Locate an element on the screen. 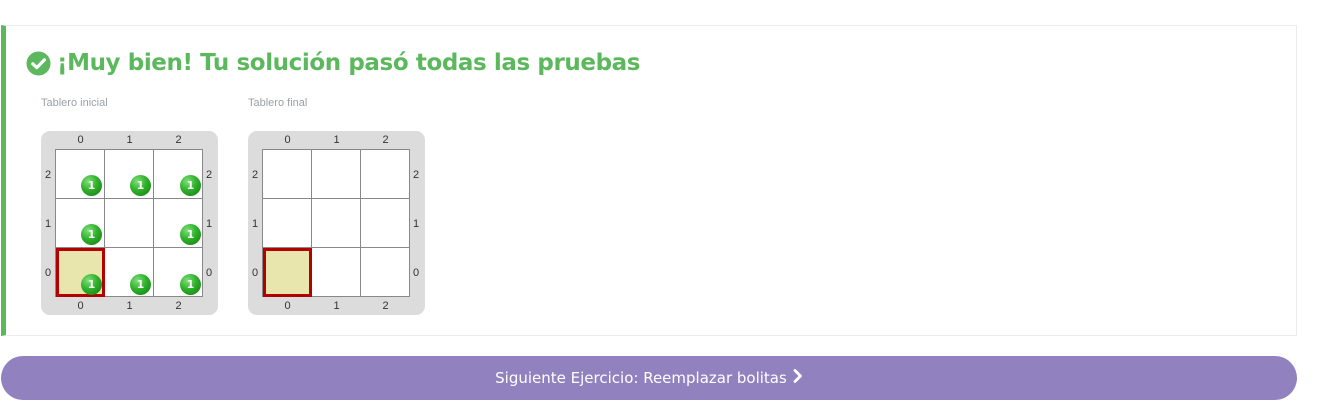 Image resolution: width=1325 pixels, height=418 pixels. next-exercise-label: Siguiente Ejercicio: Reemplazar bolitas is located at coordinates (641, 378).